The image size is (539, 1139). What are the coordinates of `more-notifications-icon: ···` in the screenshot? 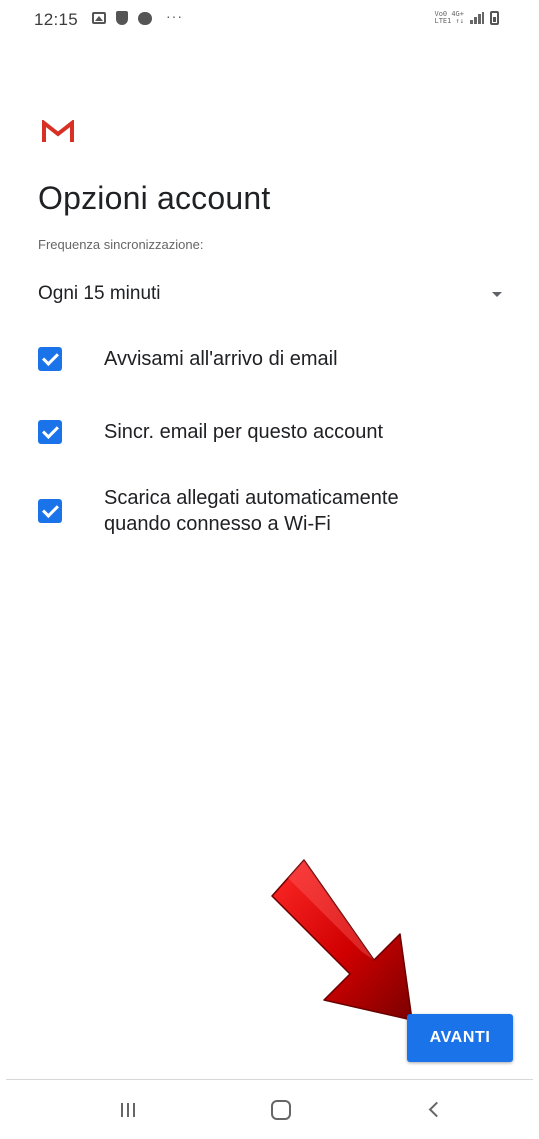 It's located at (174, 16).